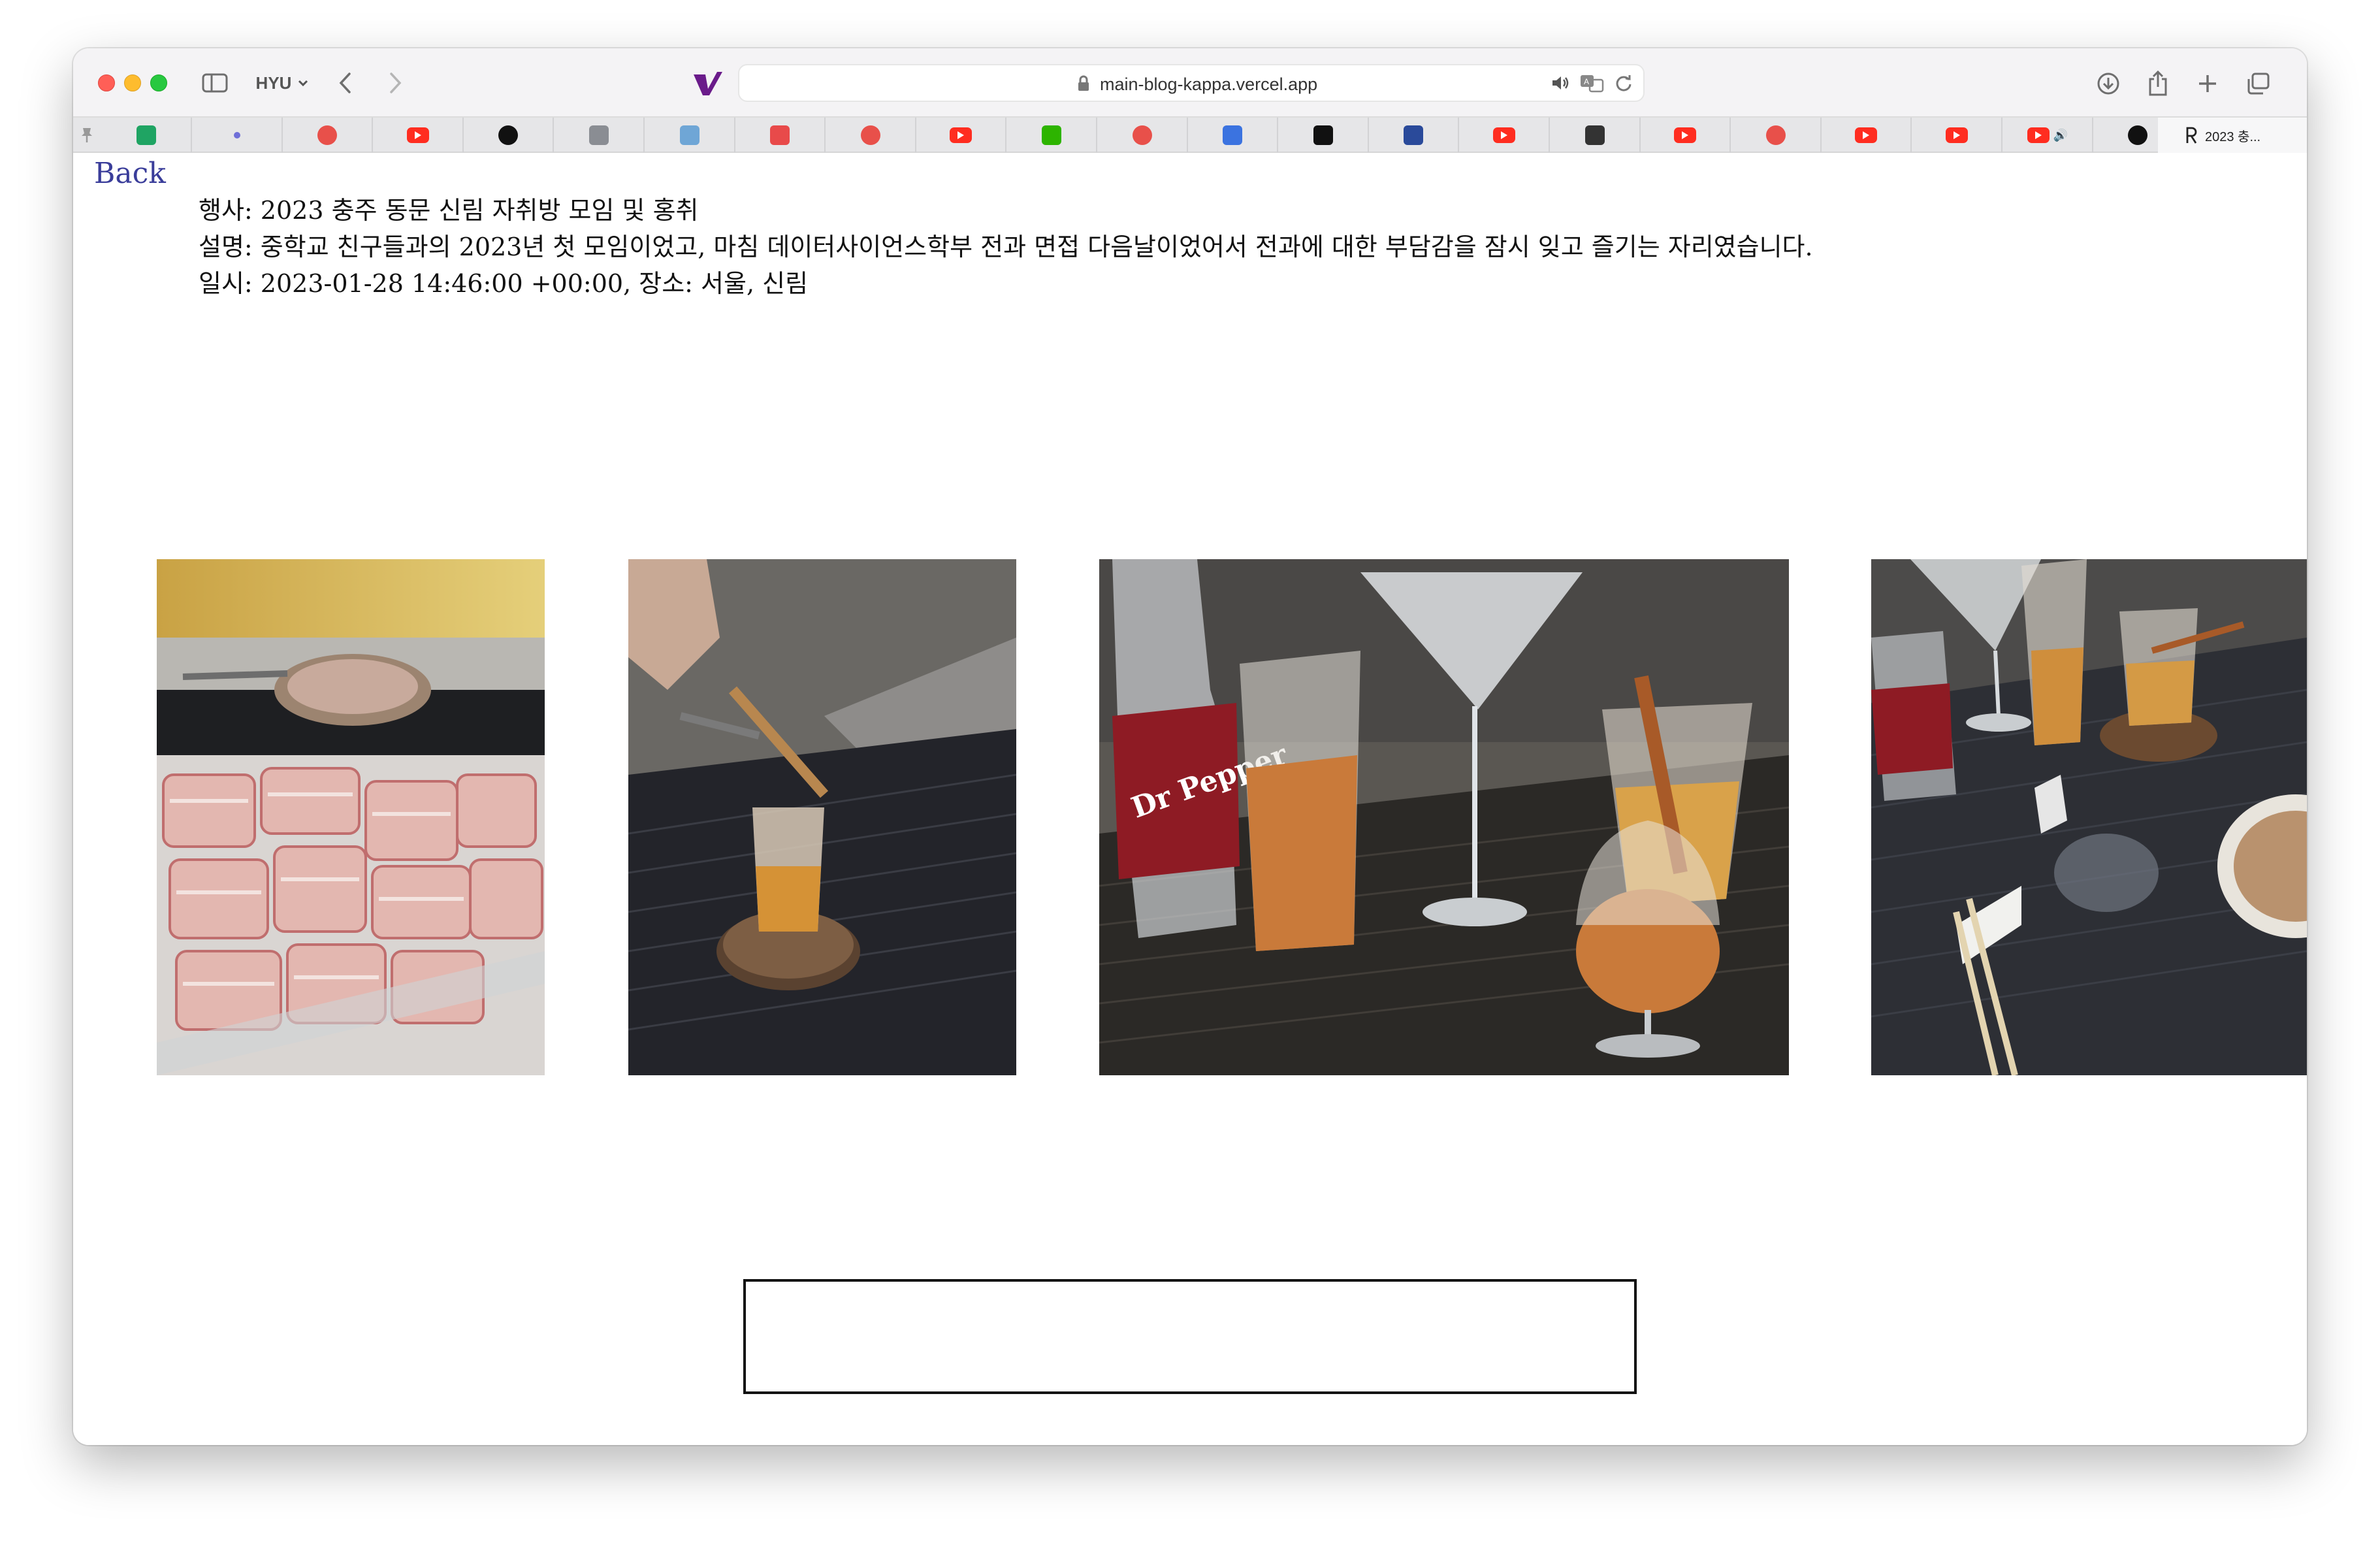 Image resolution: width=2380 pixels, height=1543 pixels. What do you see at coordinates (1083, 83) in the screenshot?
I see `lock-icon` at bounding box center [1083, 83].